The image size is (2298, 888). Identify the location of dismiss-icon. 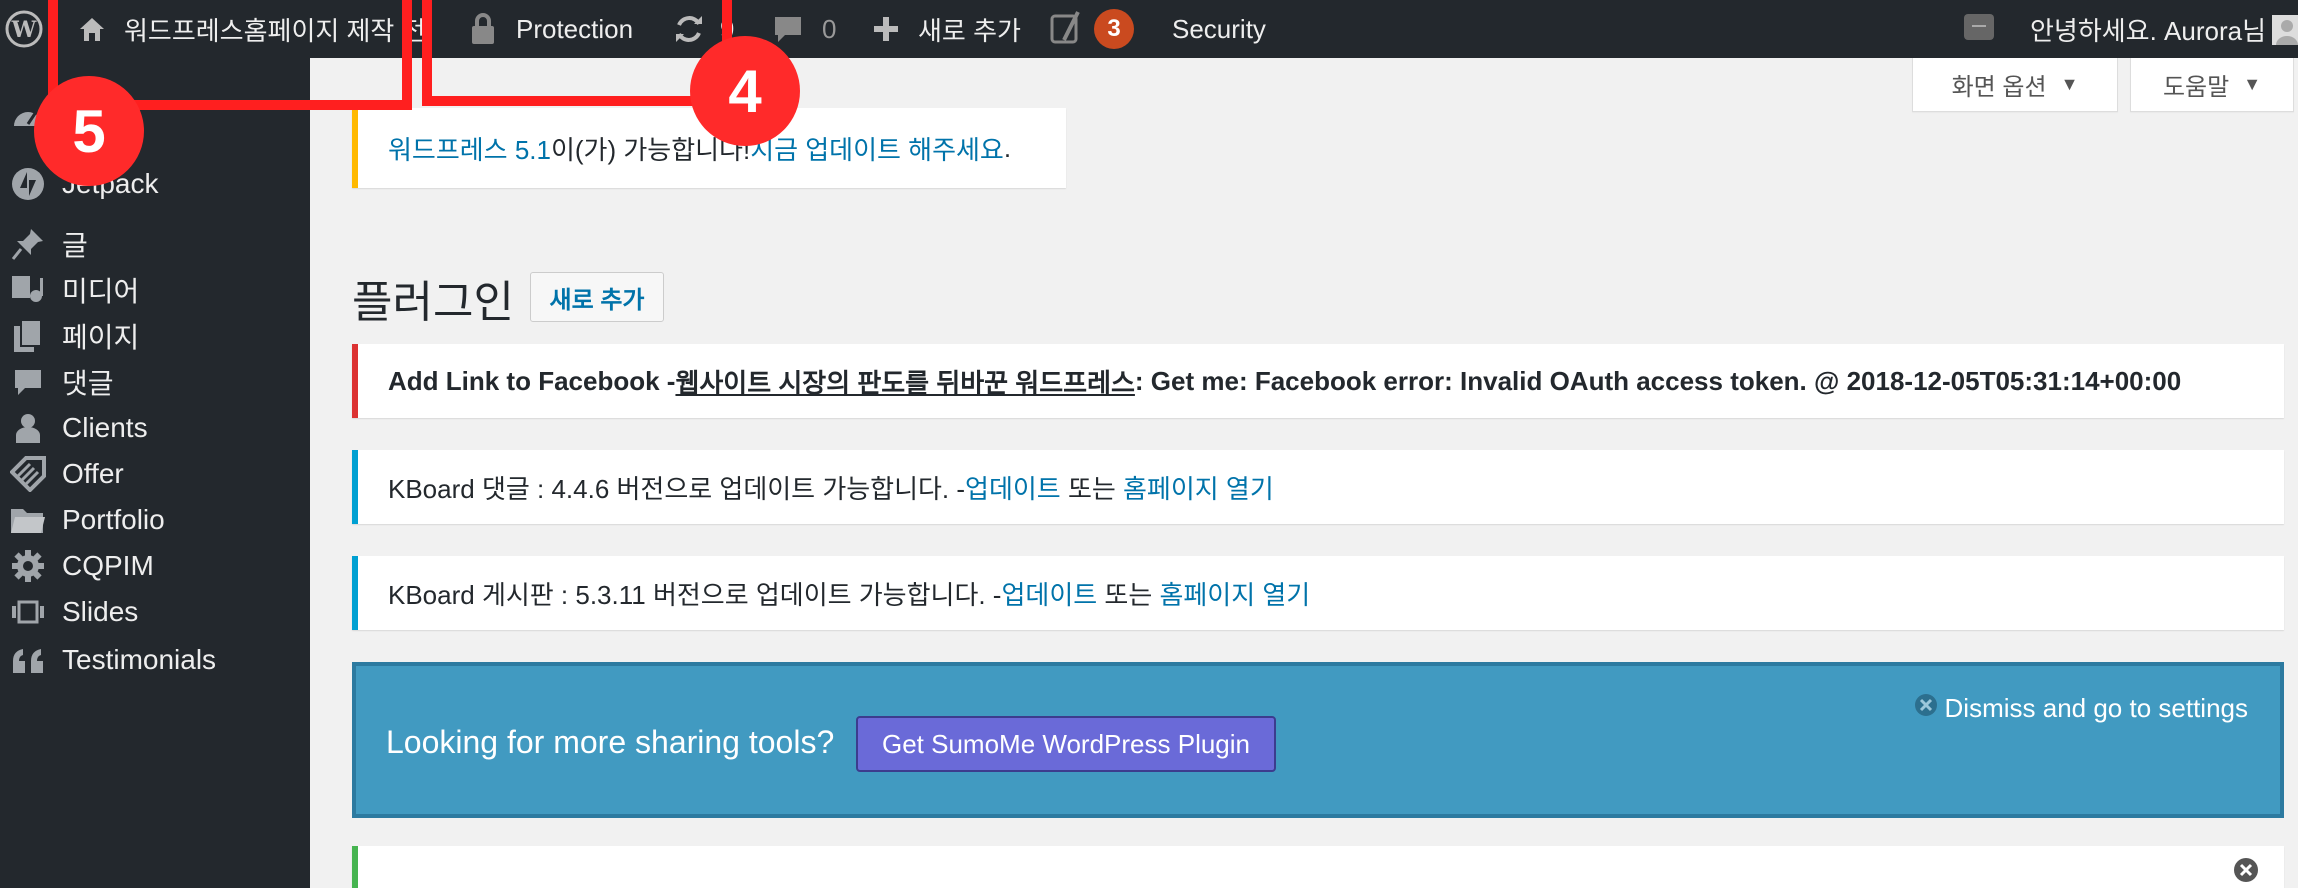
(1926, 708).